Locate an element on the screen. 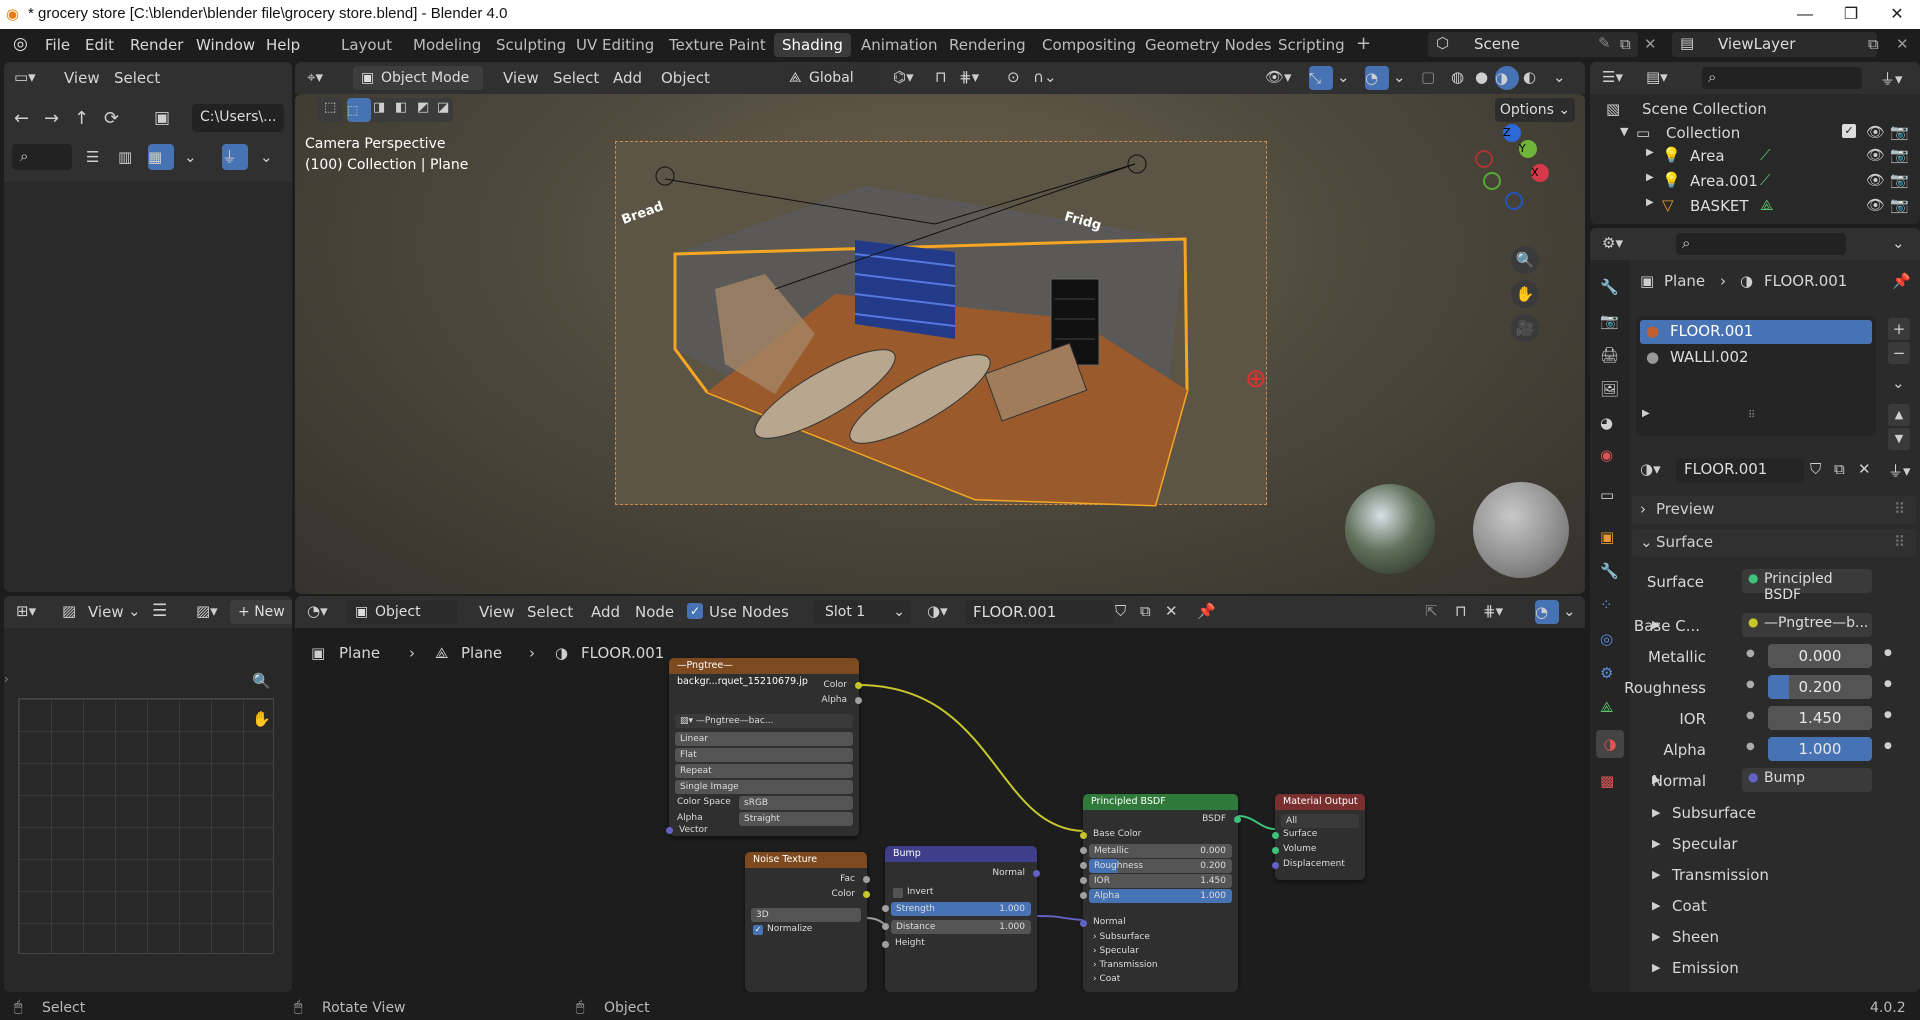 Image resolution: width=1920 pixels, height=1020 pixels. material-browse-dropdown-icon: ◑▾ is located at coordinates (1650, 469).